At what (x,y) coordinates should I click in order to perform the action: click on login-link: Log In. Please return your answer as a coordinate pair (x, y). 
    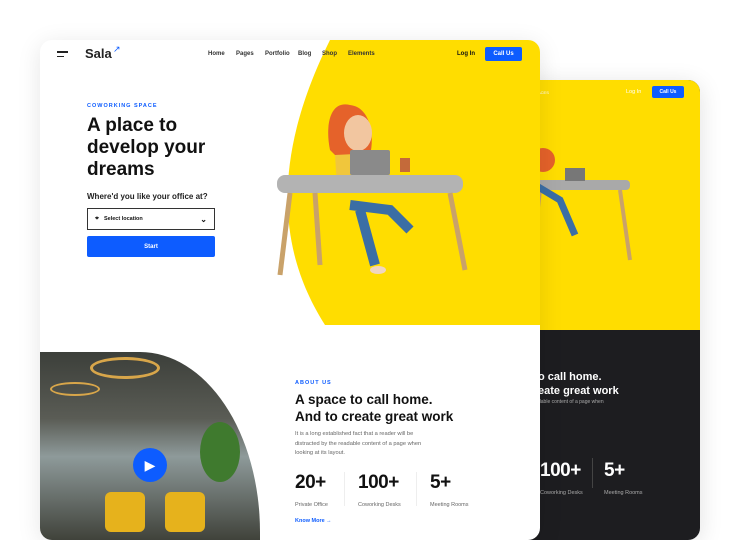
    Looking at the image, I should click on (466, 54).